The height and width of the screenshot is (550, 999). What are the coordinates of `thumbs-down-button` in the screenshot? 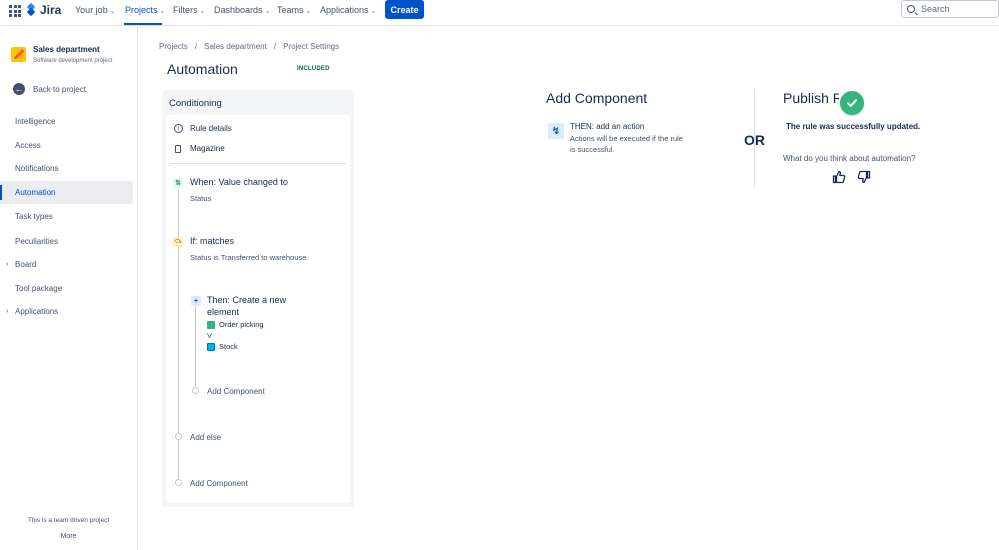 It's located at (864, 177).